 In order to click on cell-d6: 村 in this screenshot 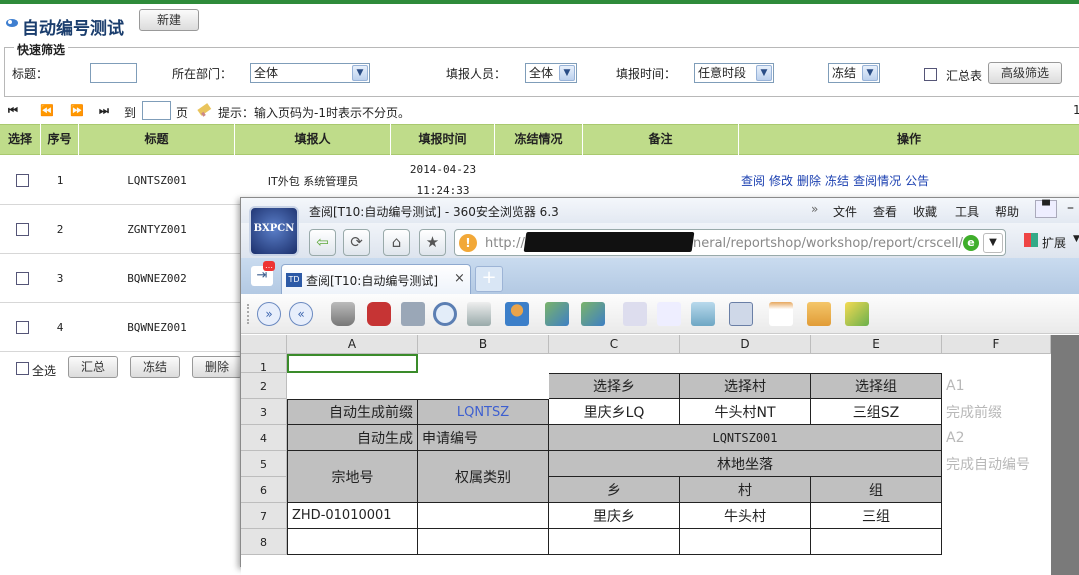, I will do `click(745, 490)`.